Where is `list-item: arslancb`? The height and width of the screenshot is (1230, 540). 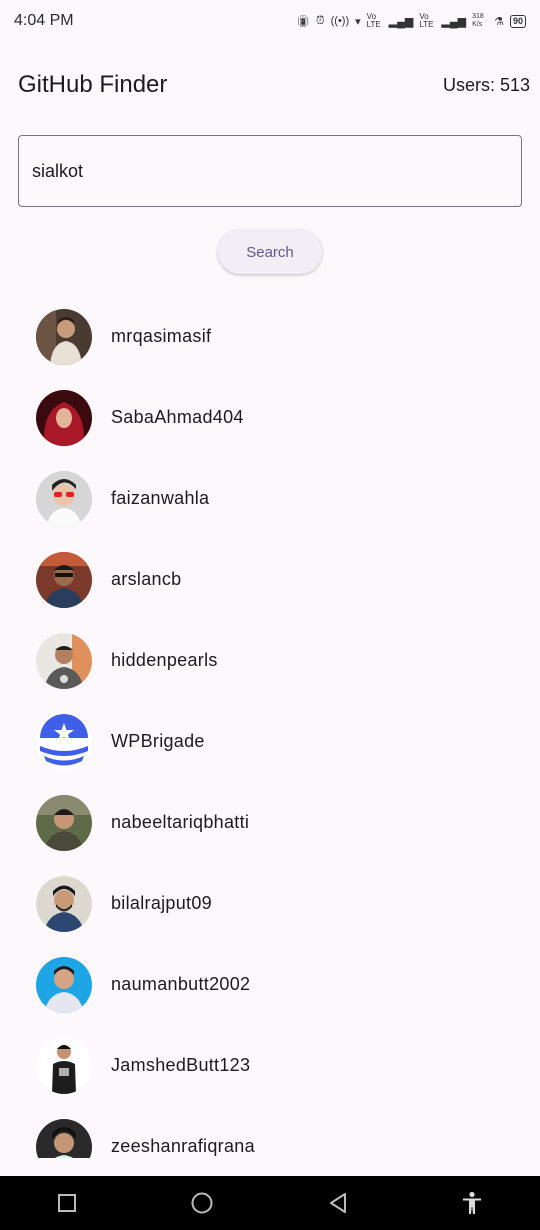
list-item: arslancb is located at coordinates (270, 579).